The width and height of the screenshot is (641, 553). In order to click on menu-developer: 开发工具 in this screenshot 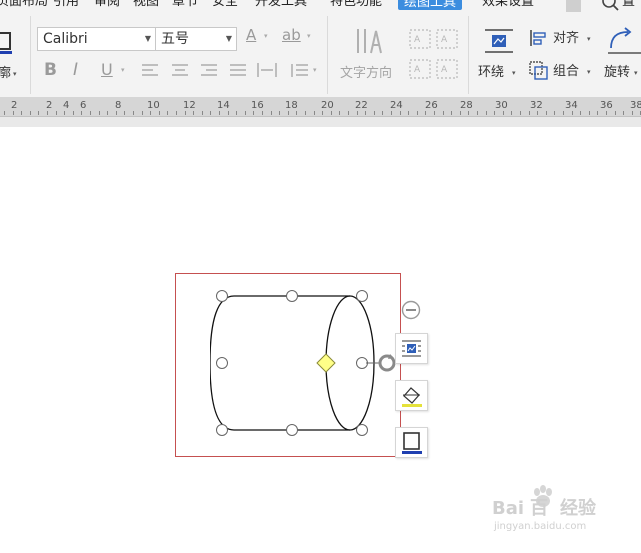, I will do `click(281, 5)`.